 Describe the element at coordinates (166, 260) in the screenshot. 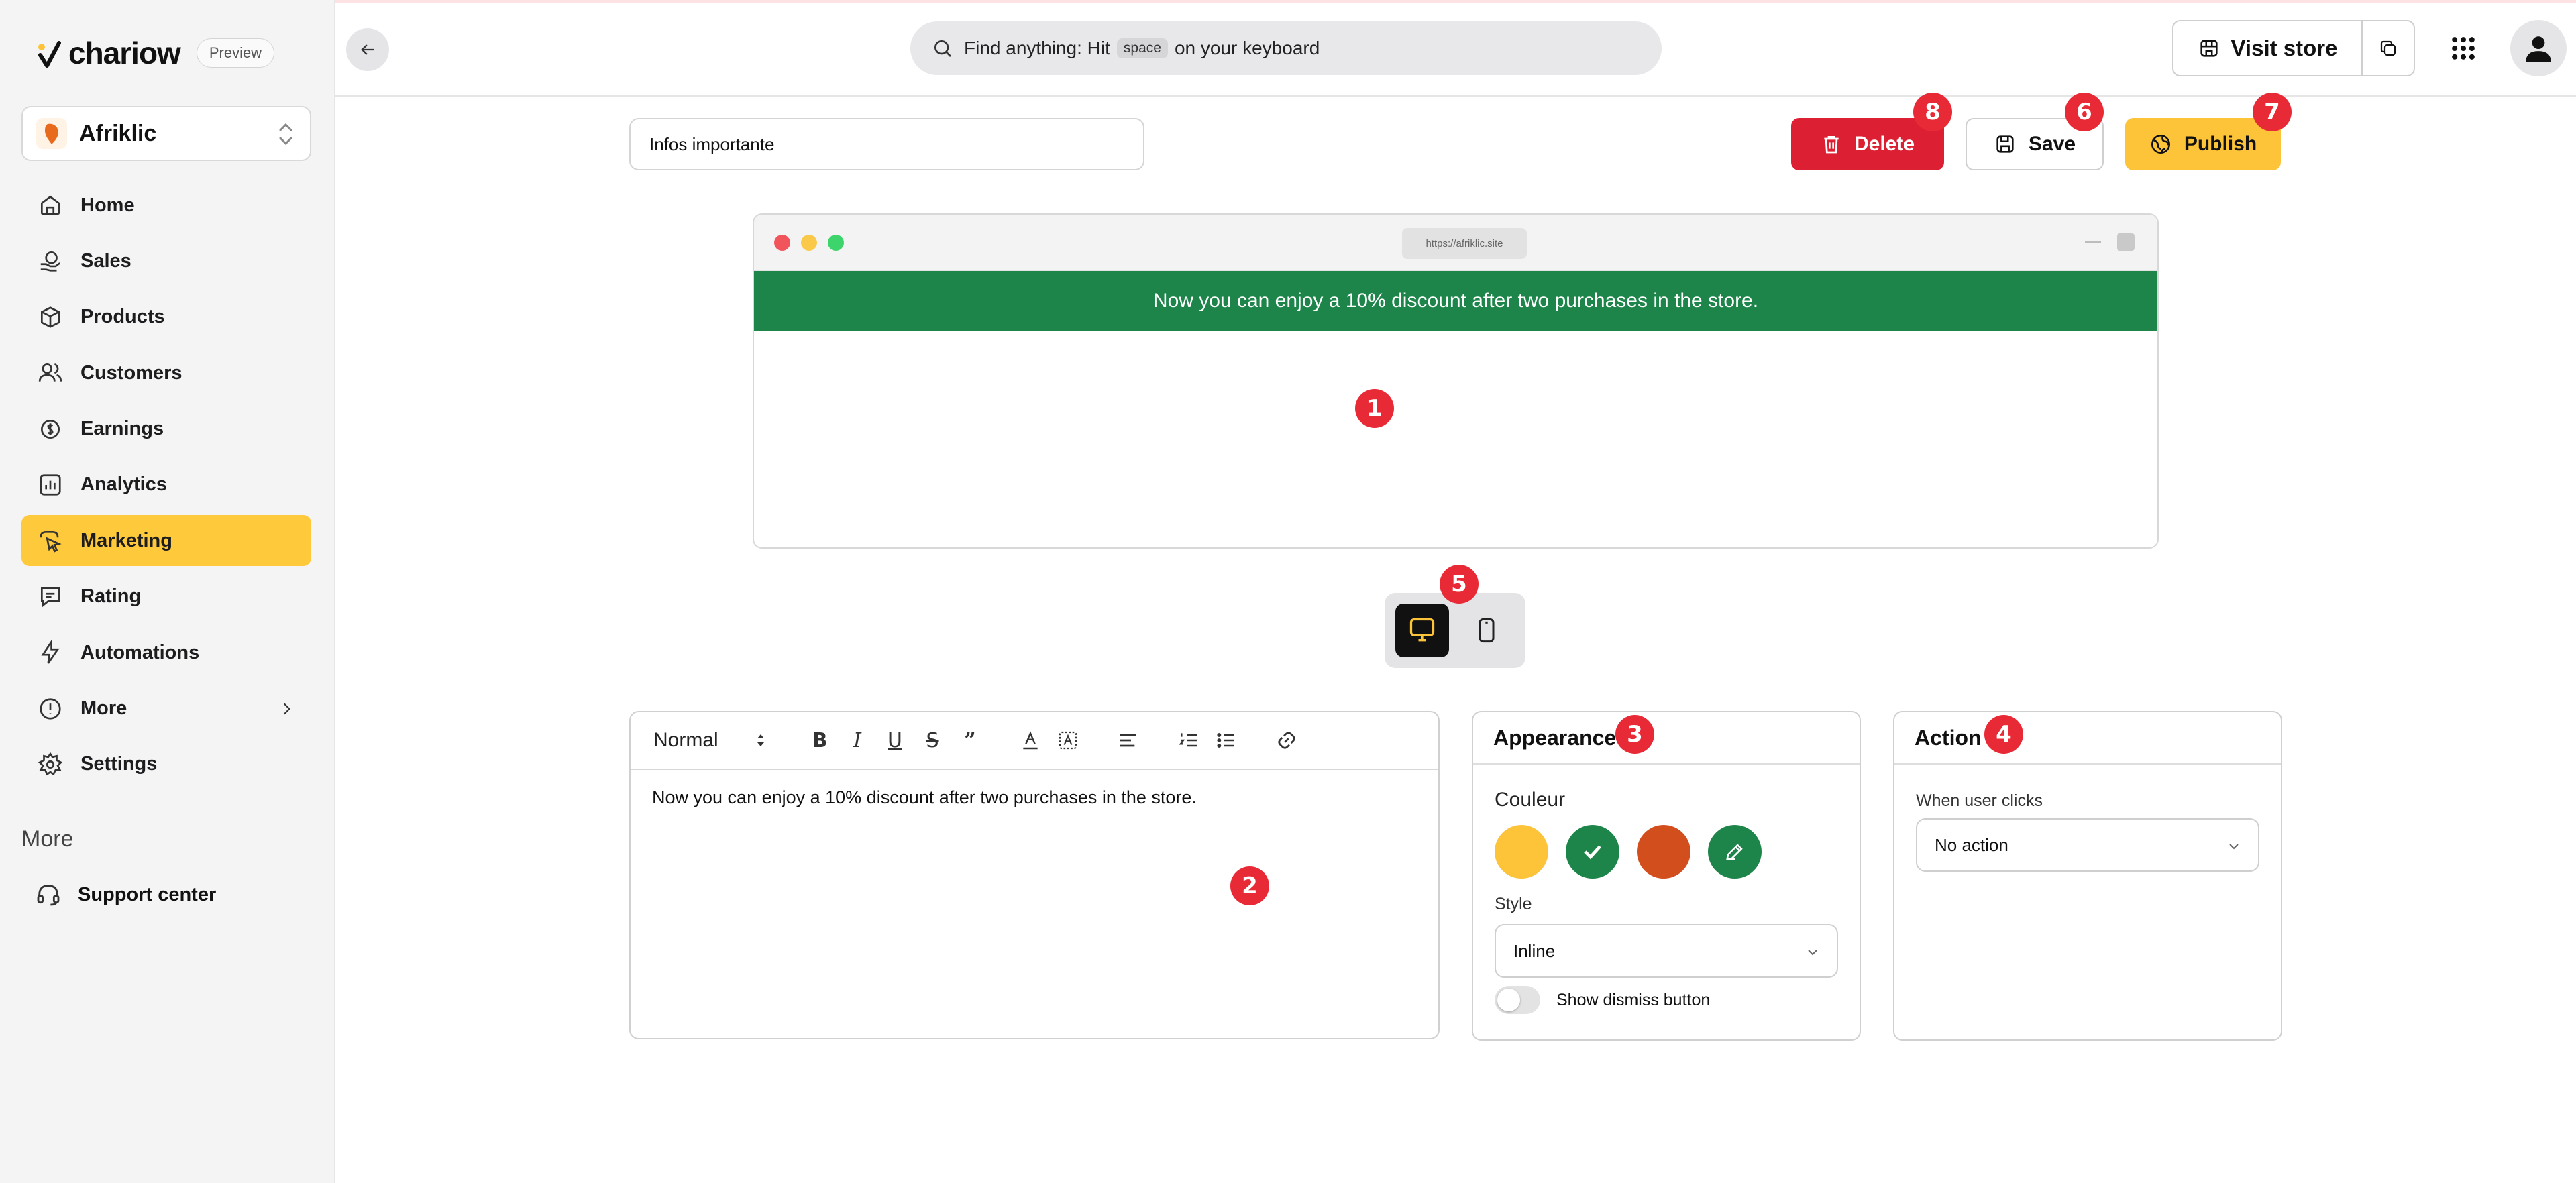

I see `sidebar-item-sales: Sales` at that location.